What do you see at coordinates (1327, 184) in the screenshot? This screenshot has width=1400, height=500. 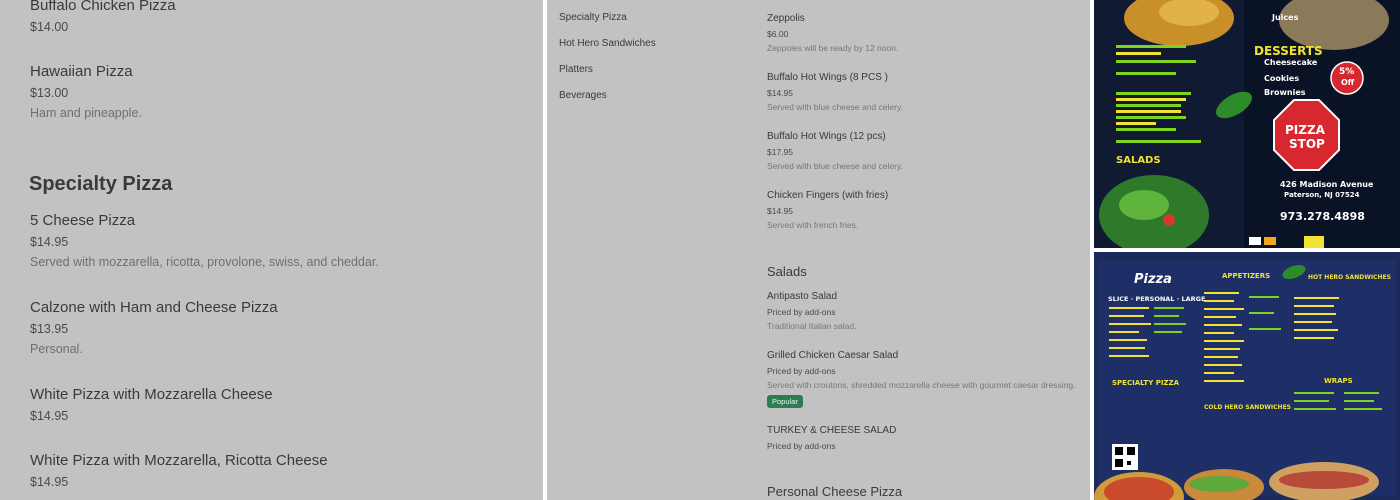 I see `address-line: 426 Madison Avenue` at bounding box center [1327, 184].